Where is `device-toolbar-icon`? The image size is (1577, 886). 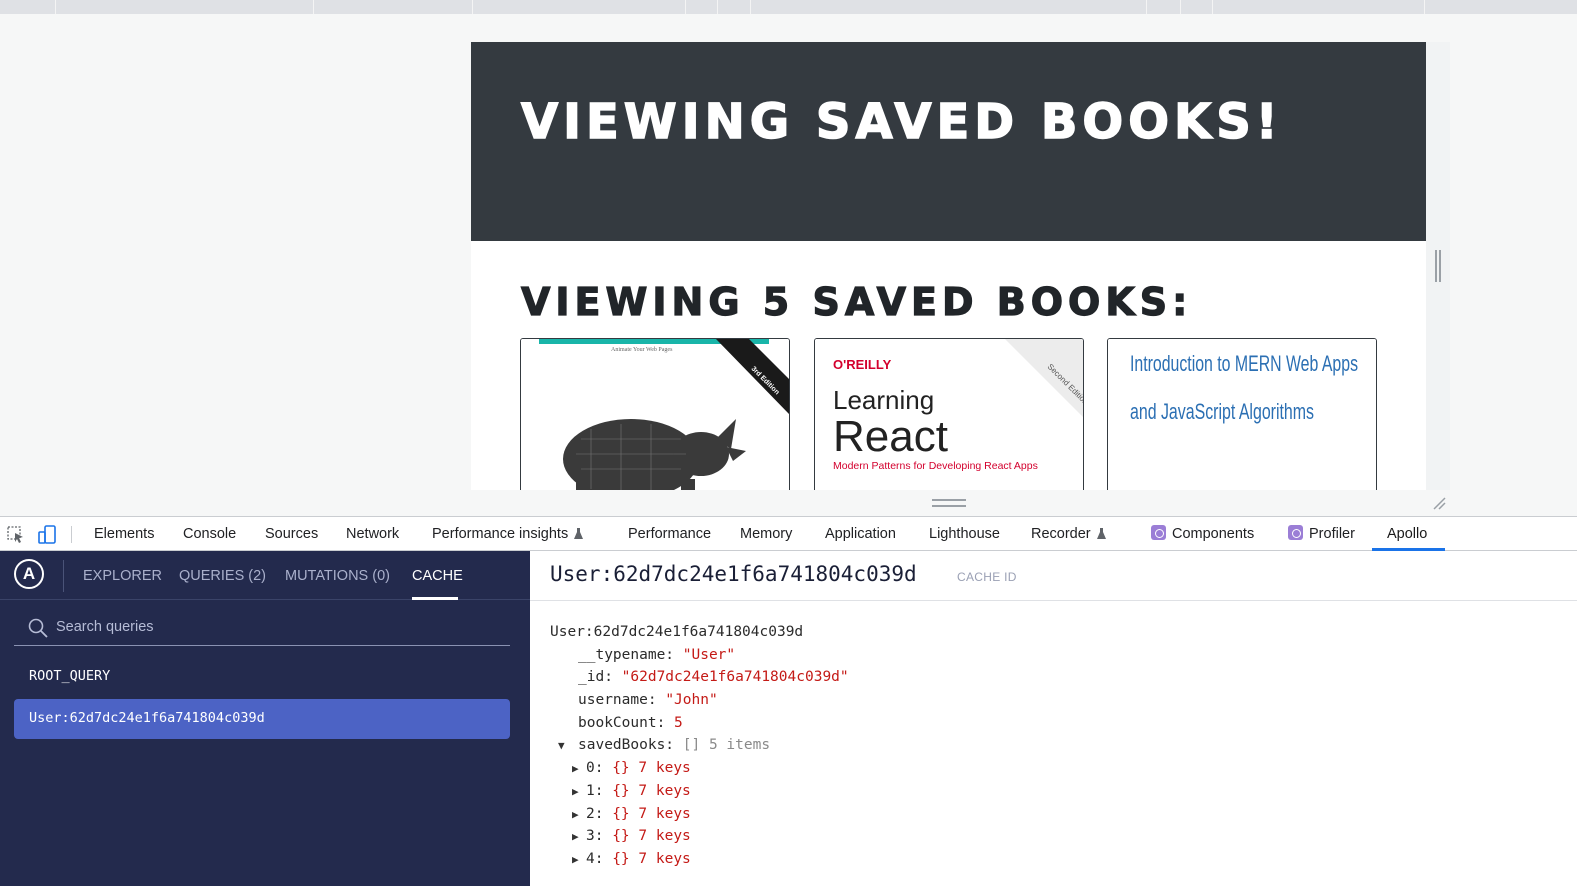
device-toolbar-icon is located at coordinates (48, 535).